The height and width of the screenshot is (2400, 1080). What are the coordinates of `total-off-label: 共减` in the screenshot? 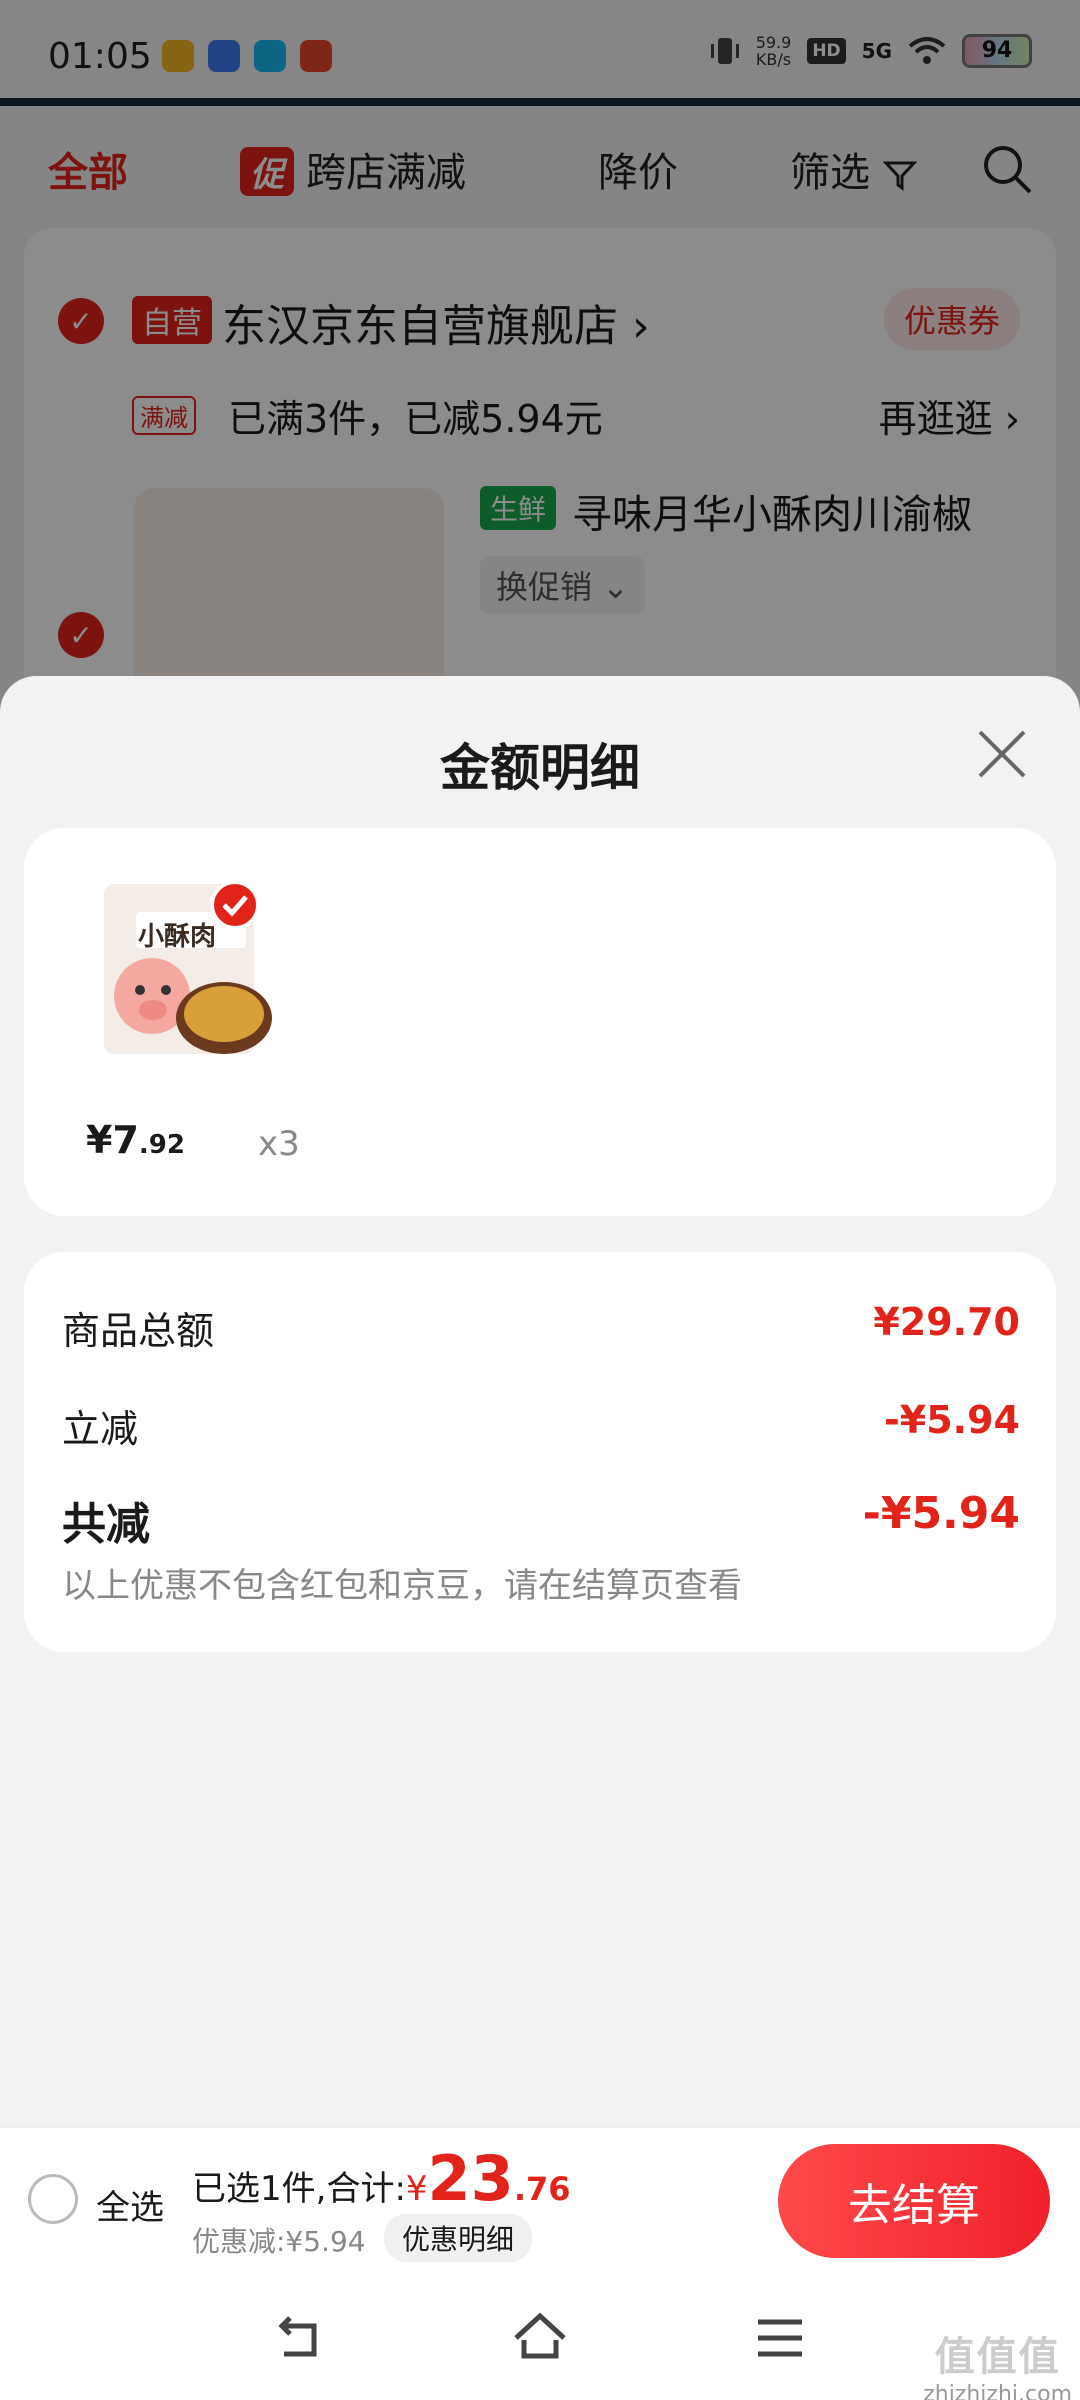 It's located at (106, 1524).